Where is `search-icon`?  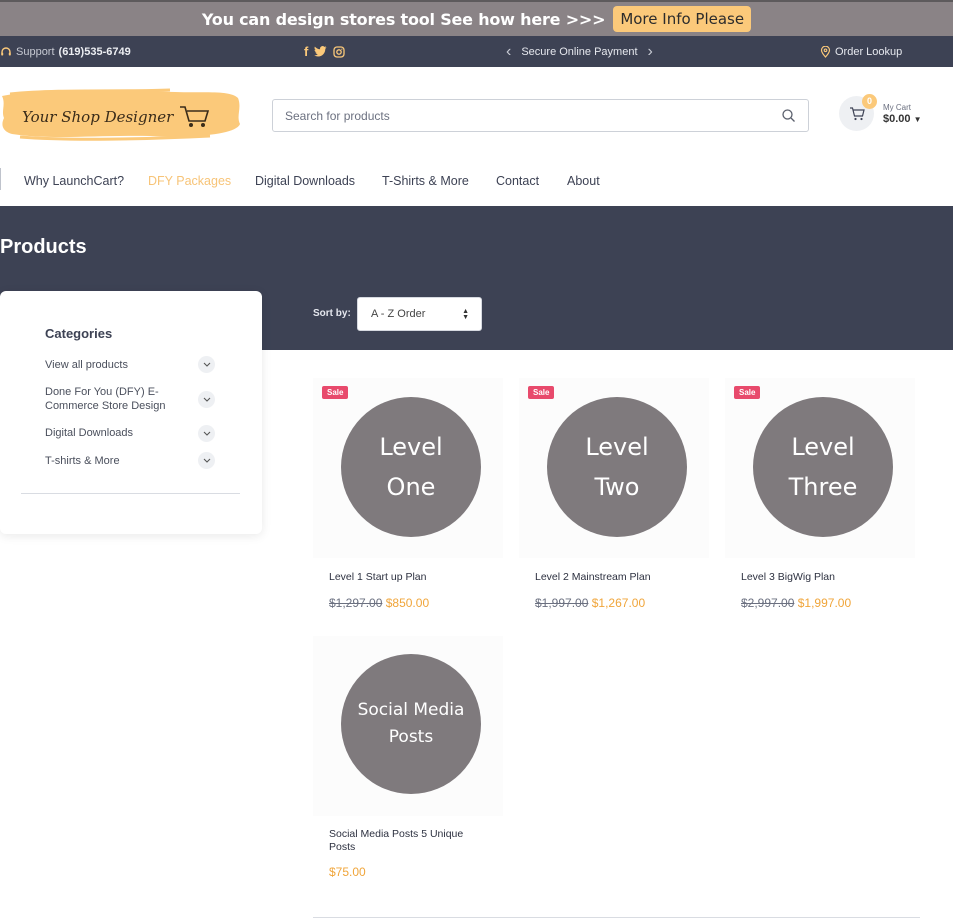 search-icon is located at coordinates (788, 115).